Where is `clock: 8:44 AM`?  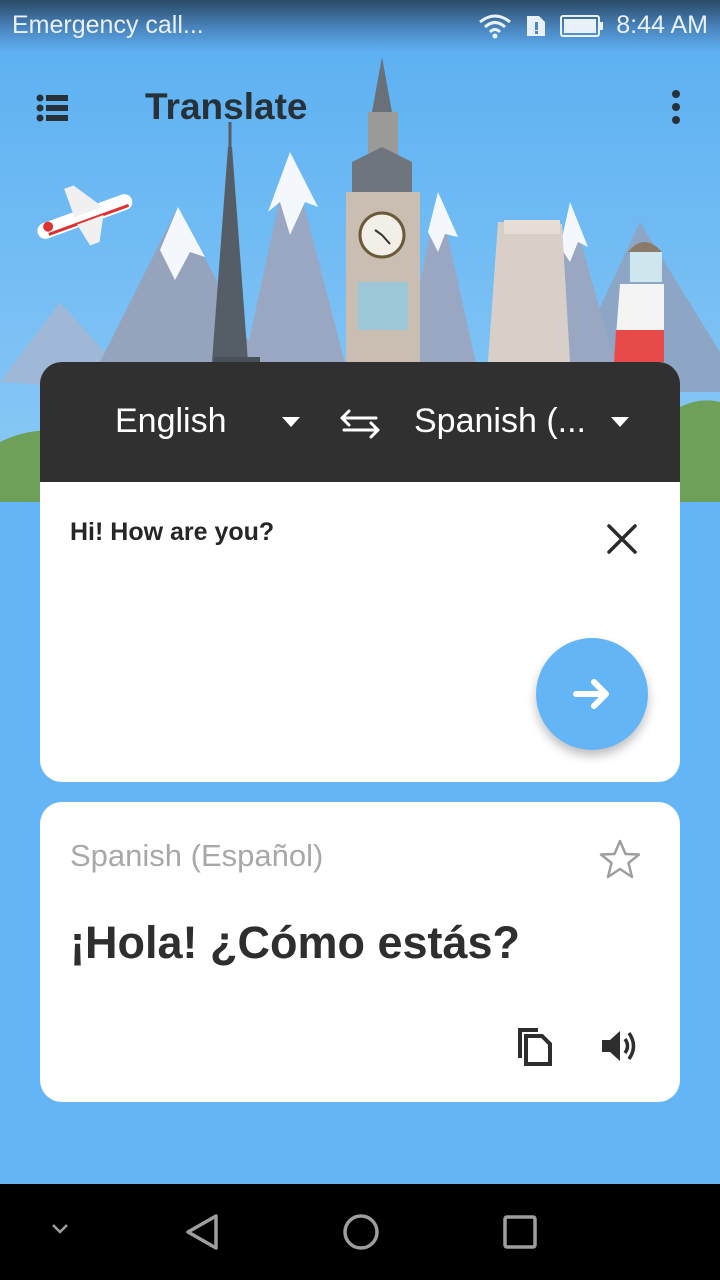 clock: 8:44 AM is located at coordinates (662, 25).